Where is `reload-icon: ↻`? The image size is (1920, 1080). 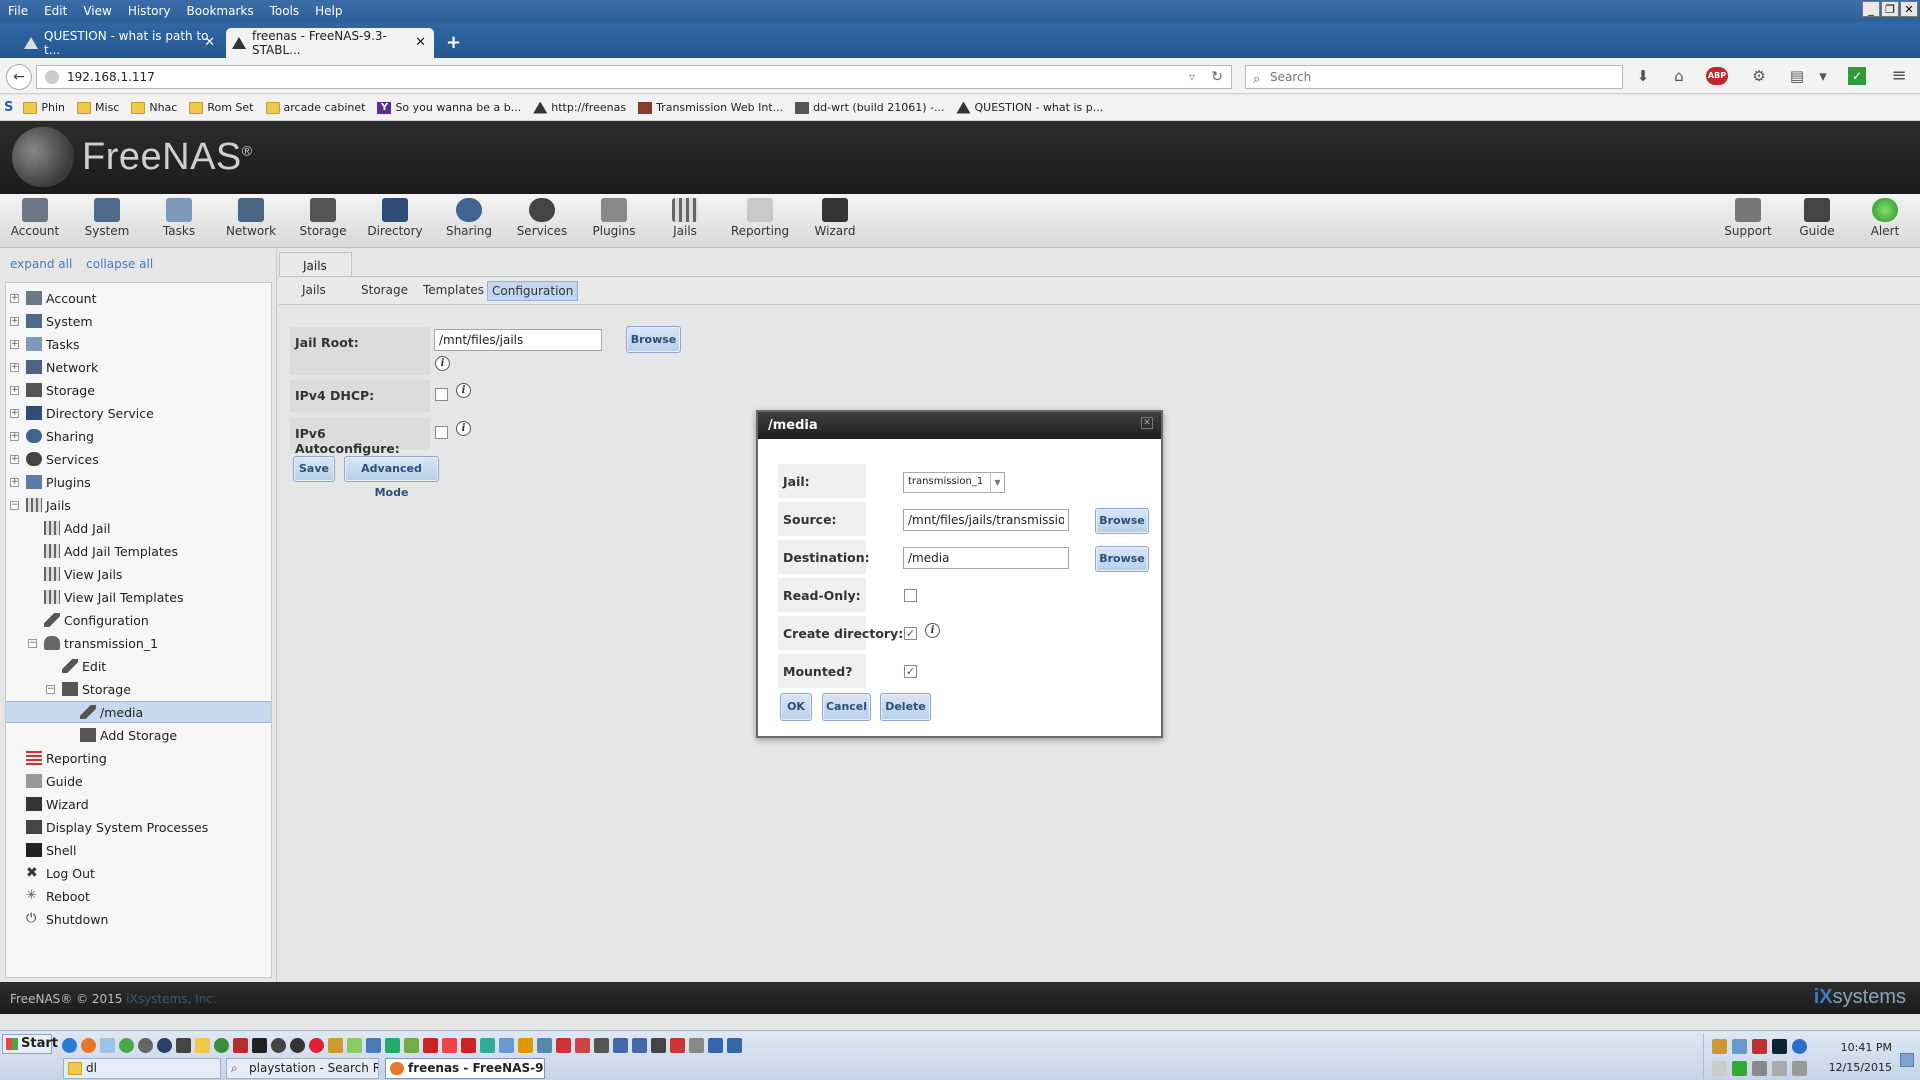 reload-icon: ↻ is located at coordinates (1217, 77).